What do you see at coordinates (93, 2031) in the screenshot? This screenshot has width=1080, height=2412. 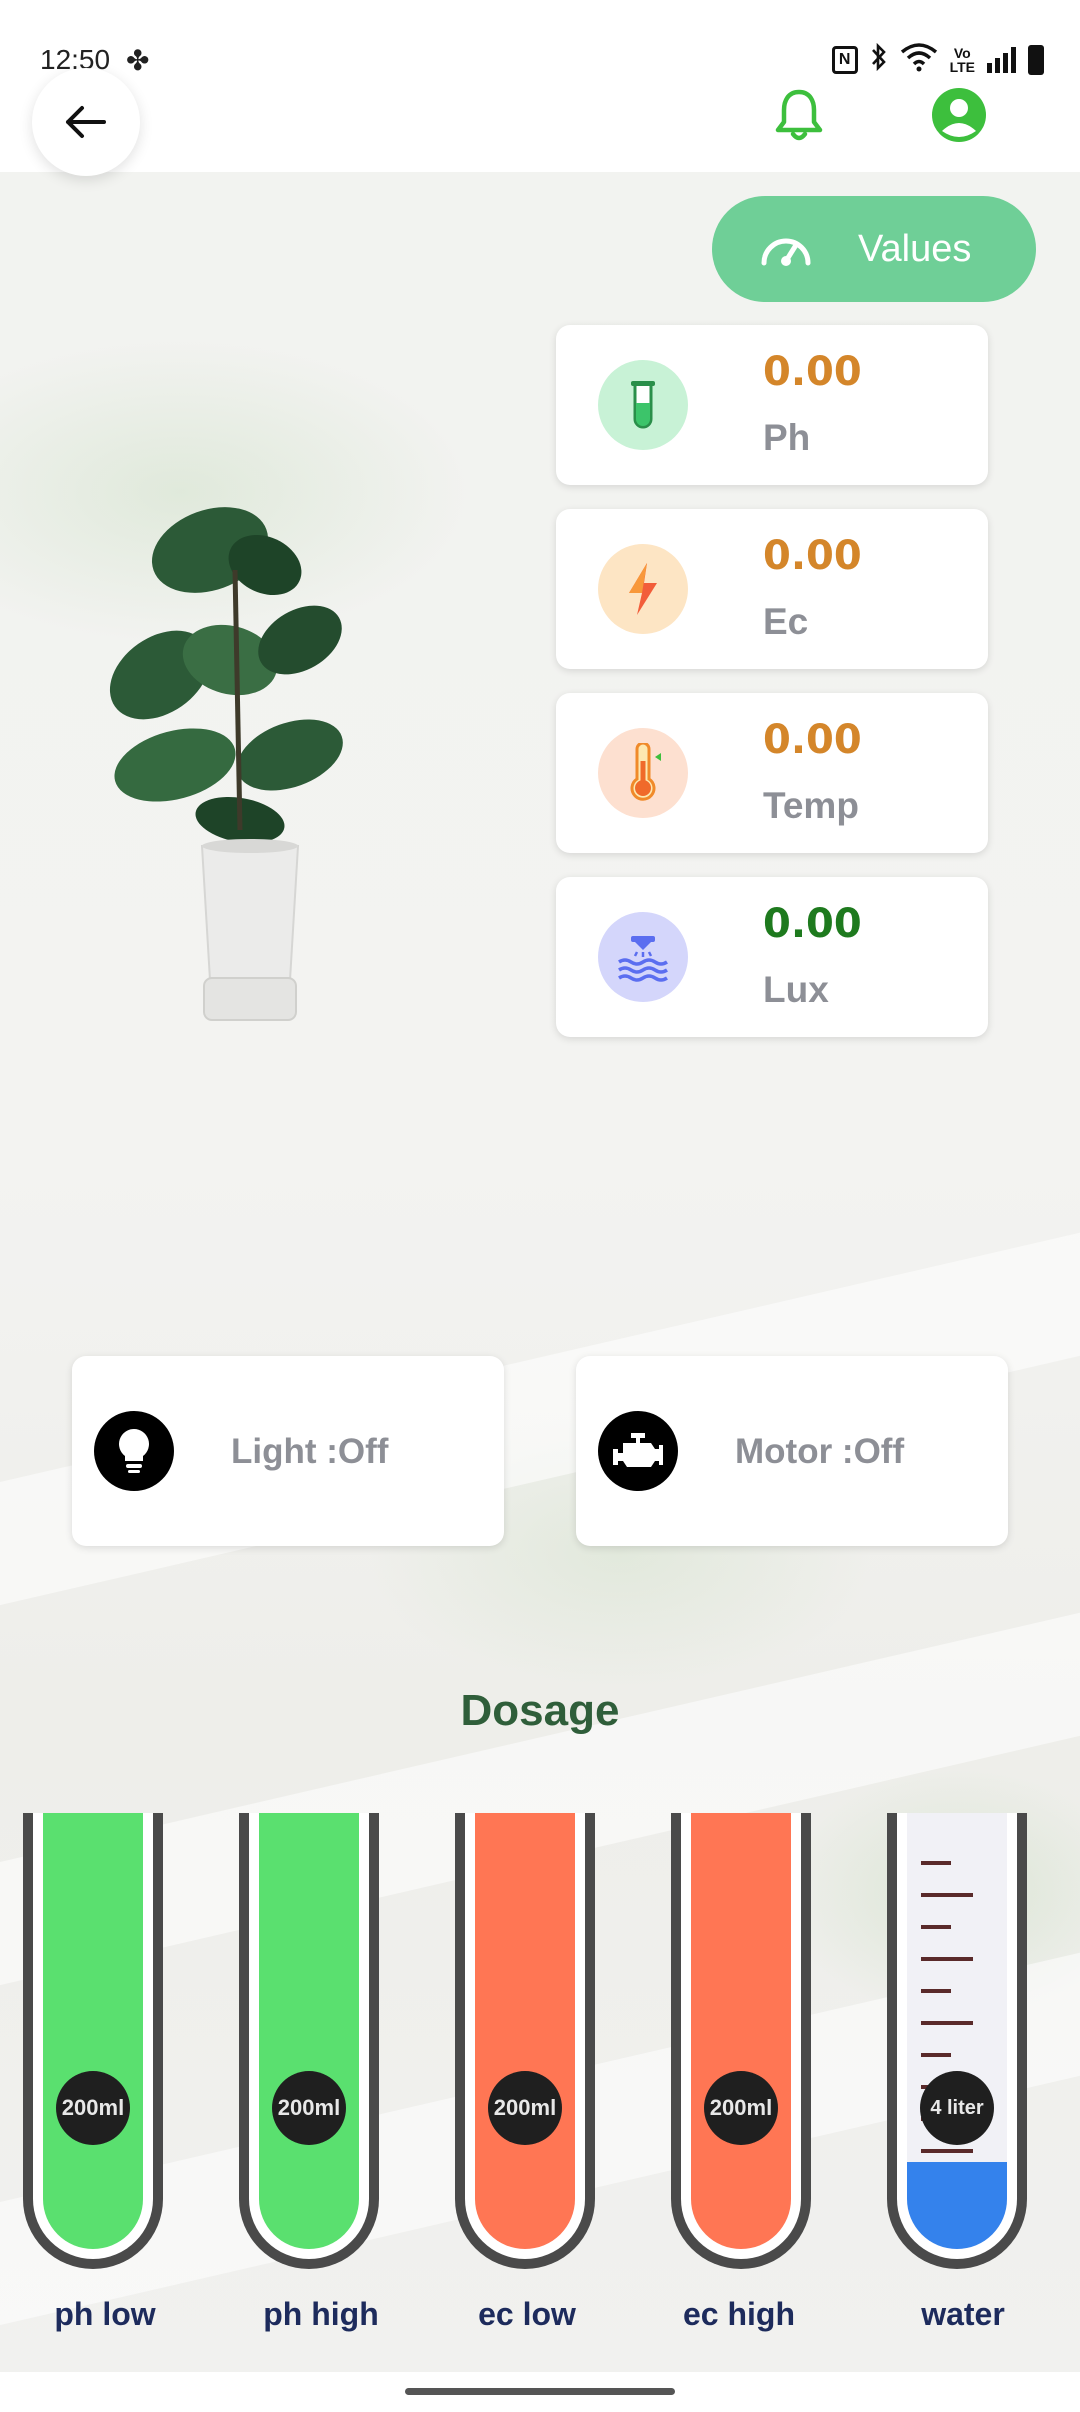 I see `tube-fill-ph-low` at bounding box center [93, 2031].